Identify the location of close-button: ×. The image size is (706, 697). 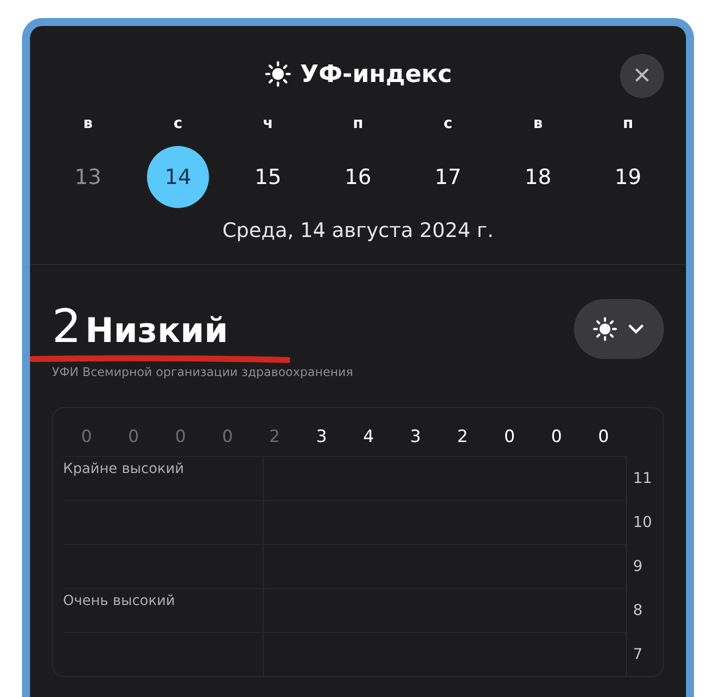
(642, 76).